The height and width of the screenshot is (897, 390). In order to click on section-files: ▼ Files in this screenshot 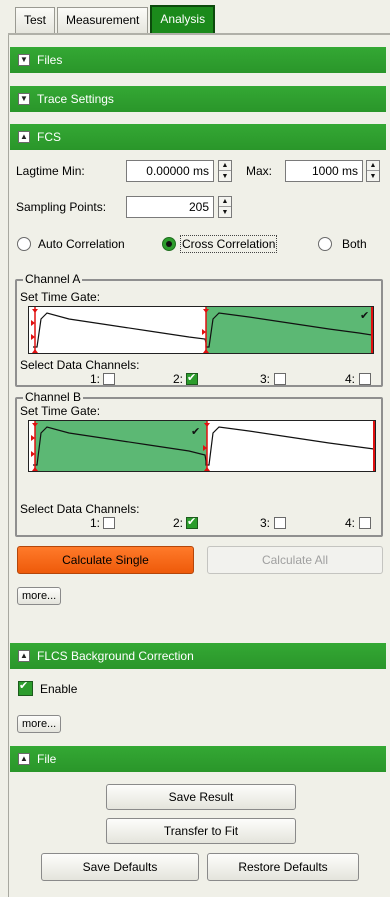, I will do `click(198, 60)`.